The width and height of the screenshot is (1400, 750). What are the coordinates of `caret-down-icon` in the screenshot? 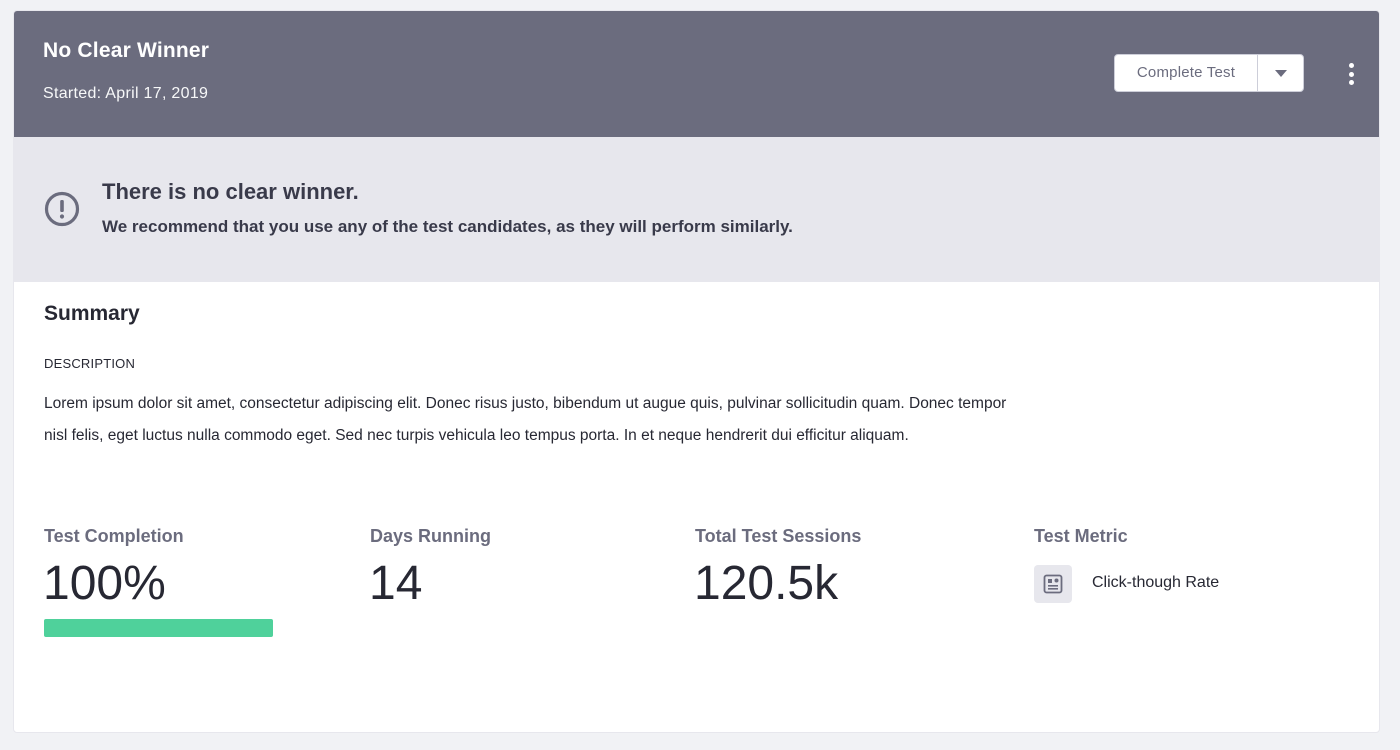 It's located at (1280, 73).